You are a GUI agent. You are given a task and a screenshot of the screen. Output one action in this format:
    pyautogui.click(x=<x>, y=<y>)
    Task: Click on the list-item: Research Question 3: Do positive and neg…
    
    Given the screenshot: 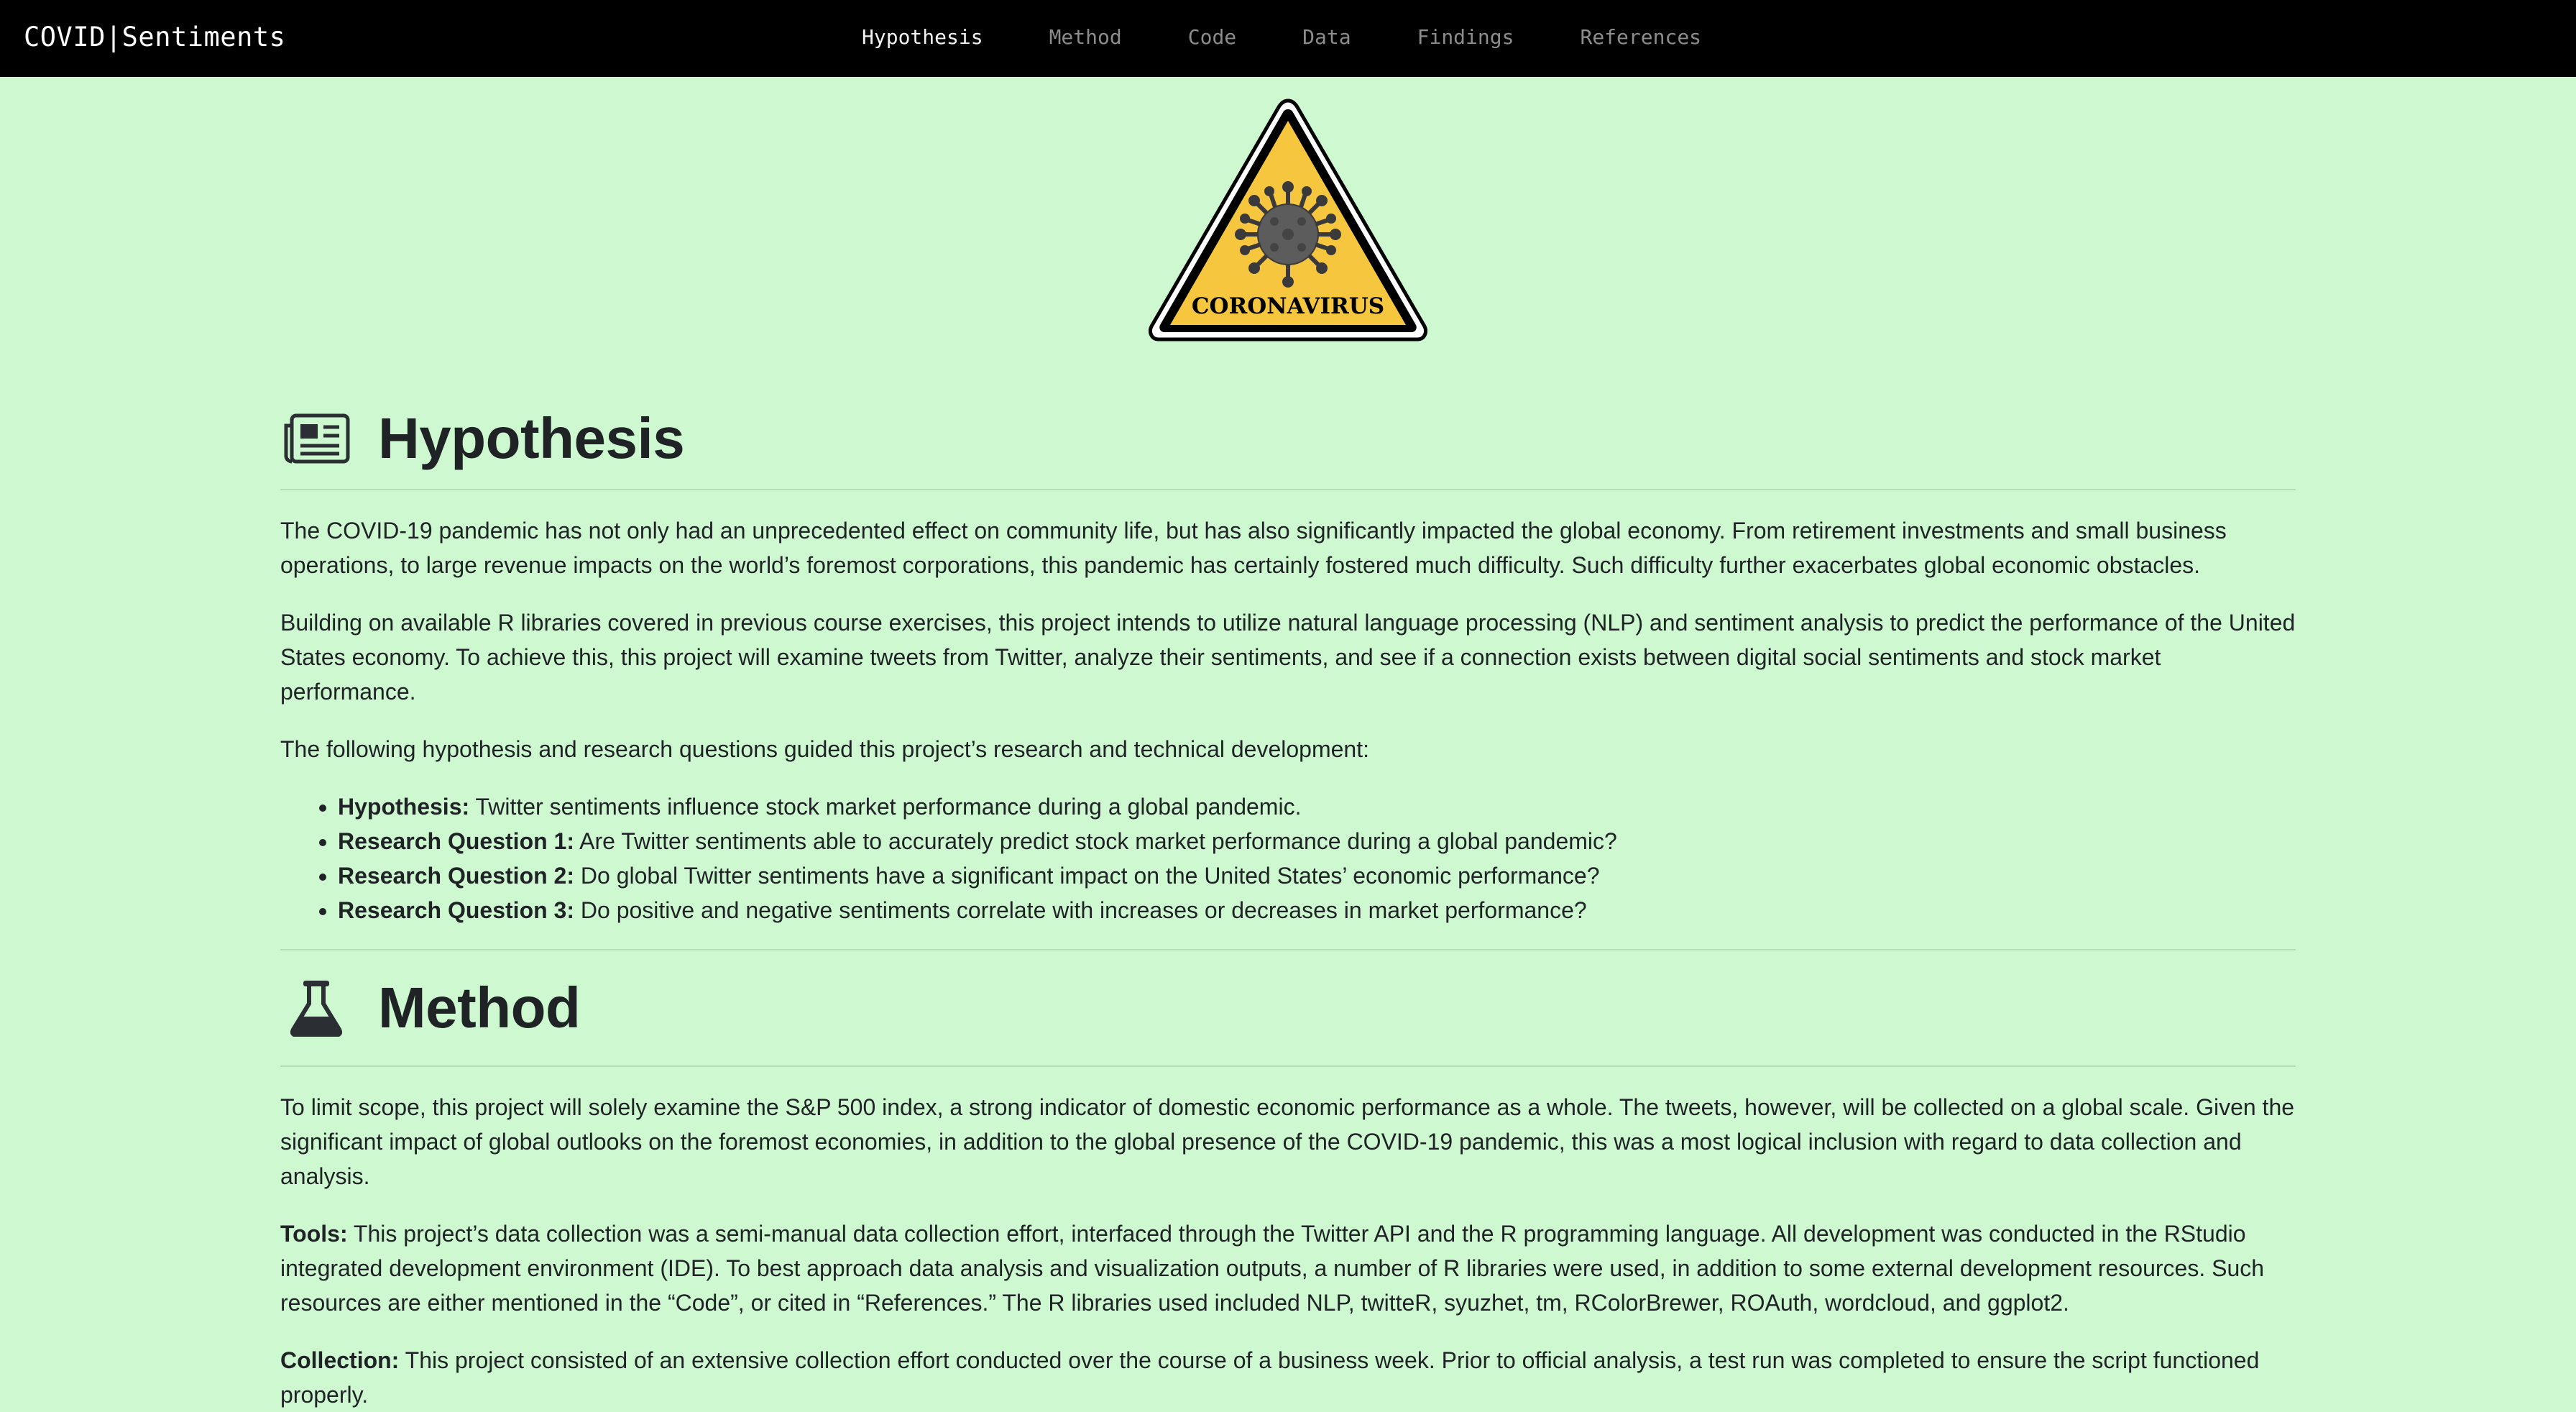 What is the action you would take?
    pyautogui.click(x=1317, y=910)
    